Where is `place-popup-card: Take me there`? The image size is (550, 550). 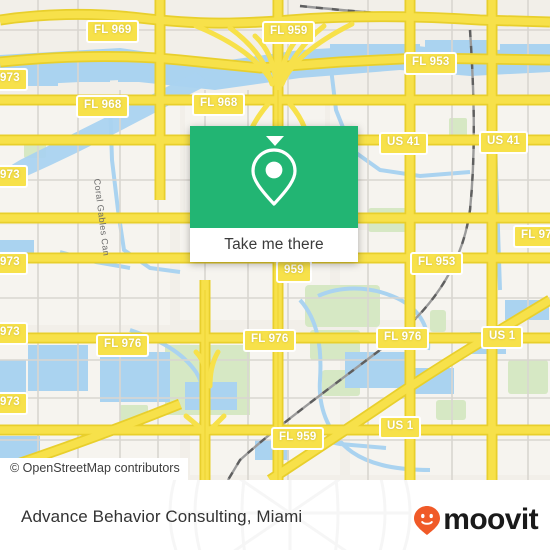
place-popup-card: Take me there is located at coordinates (274, 194).